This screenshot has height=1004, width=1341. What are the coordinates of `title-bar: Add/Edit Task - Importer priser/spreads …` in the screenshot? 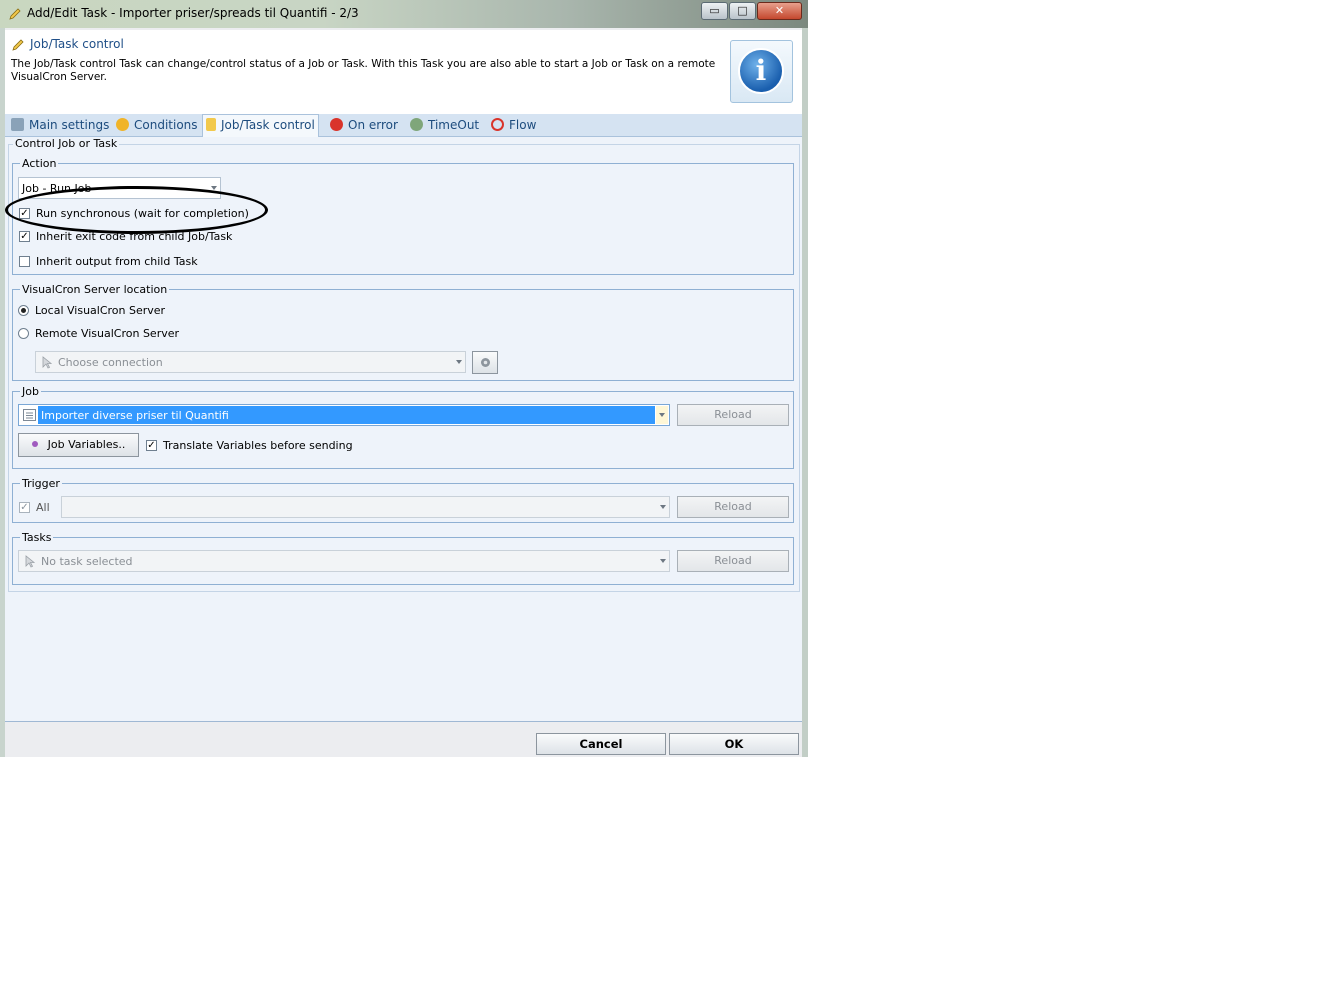 It's located at (404, 14).